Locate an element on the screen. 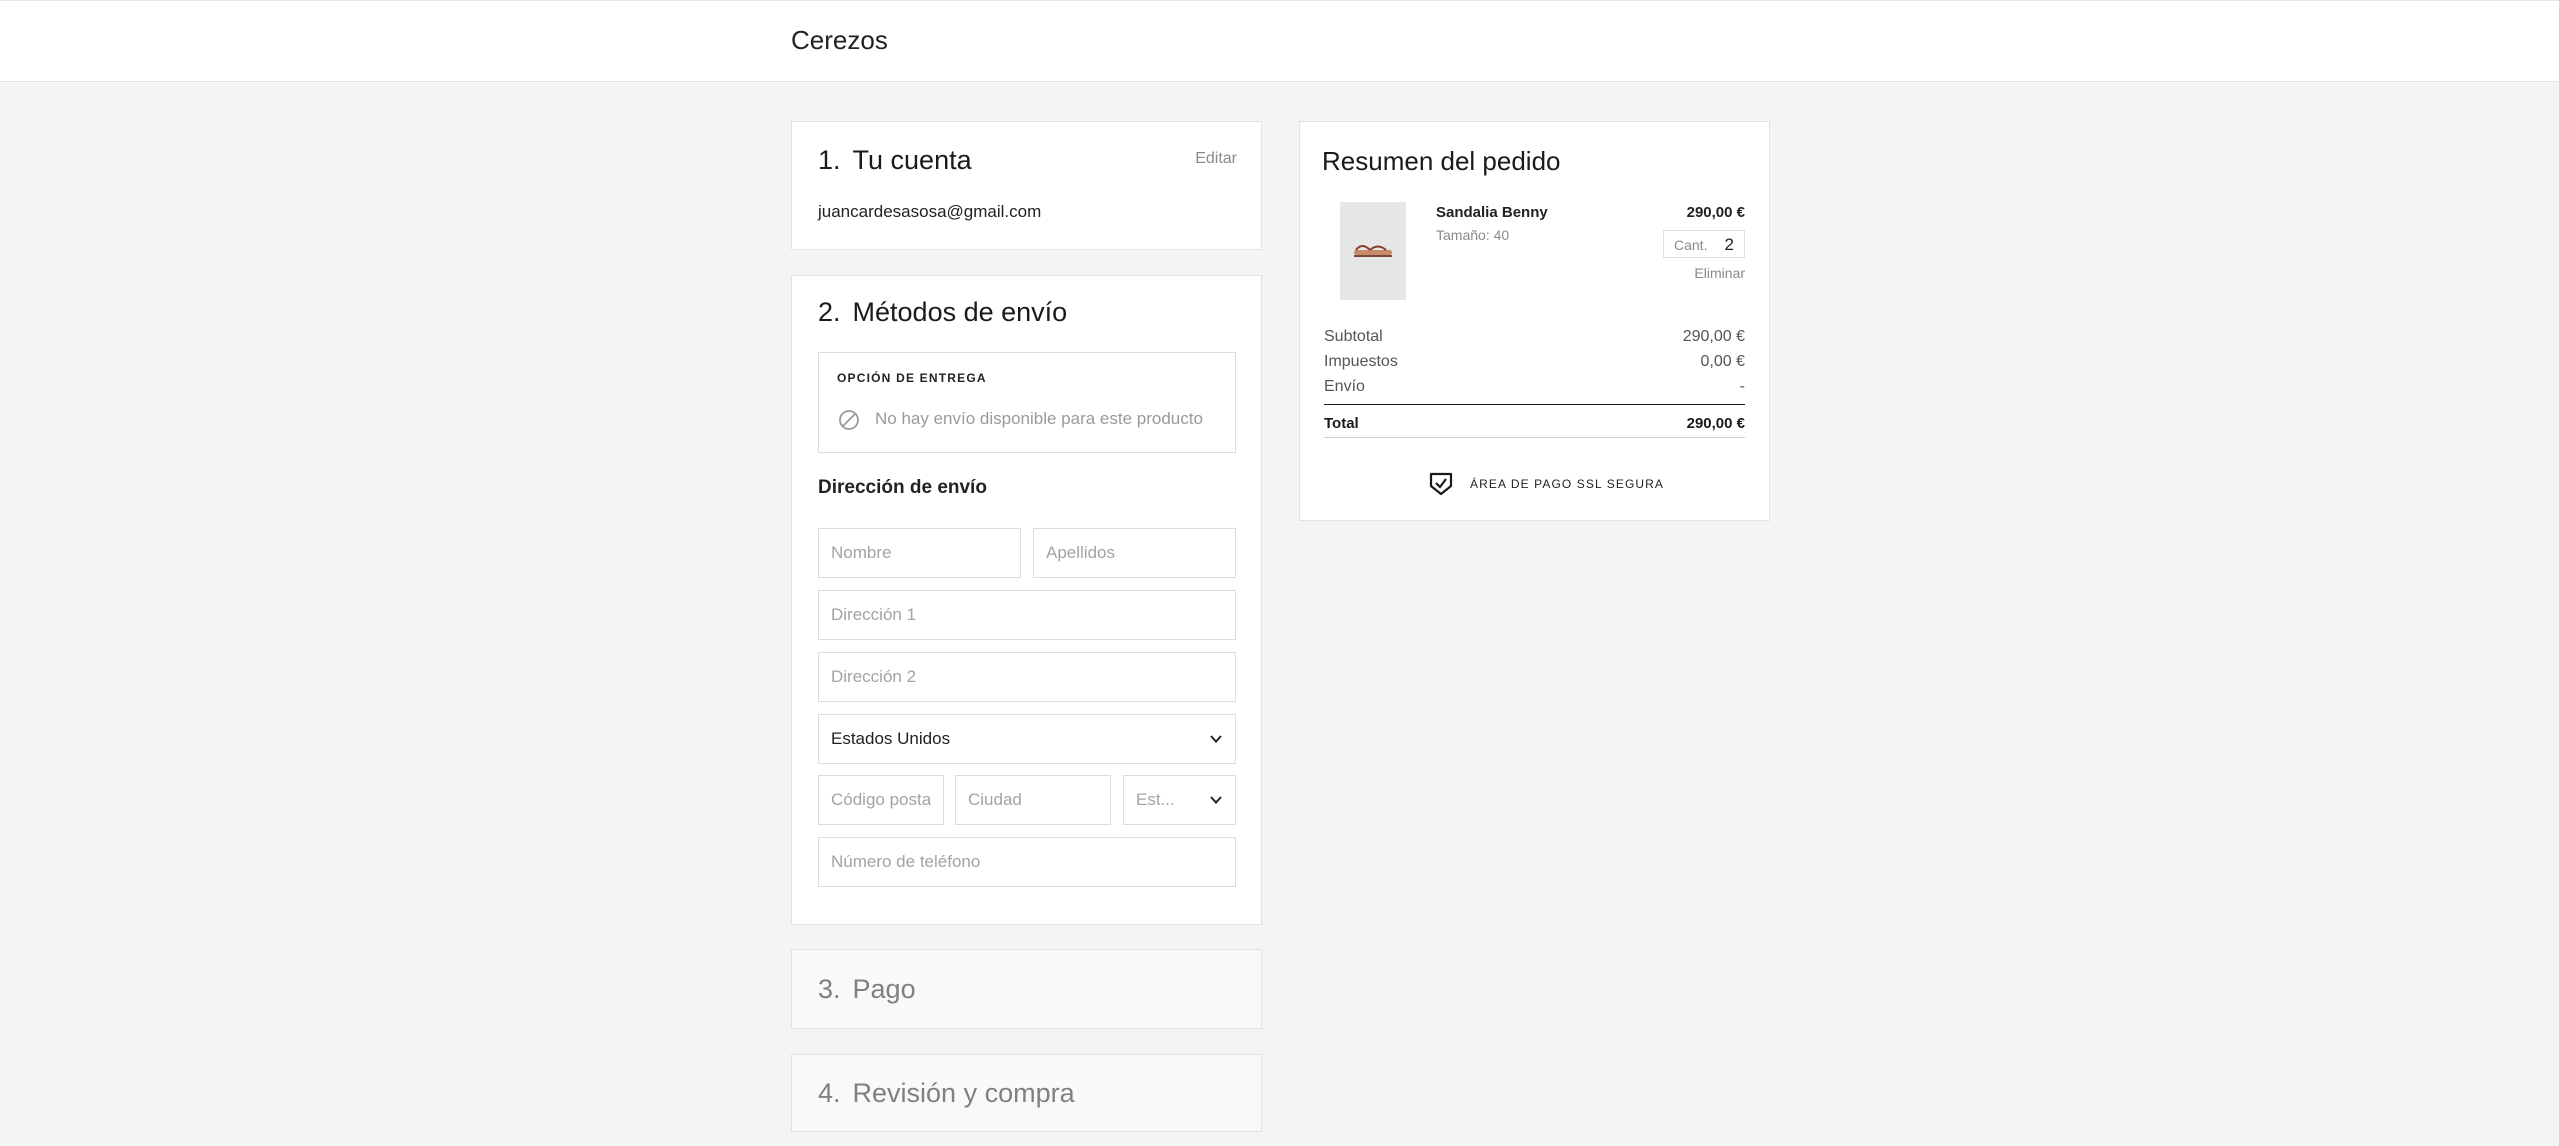 The image size is (2559, 1146). step-number: 2. is located at coordinates (829, 312).